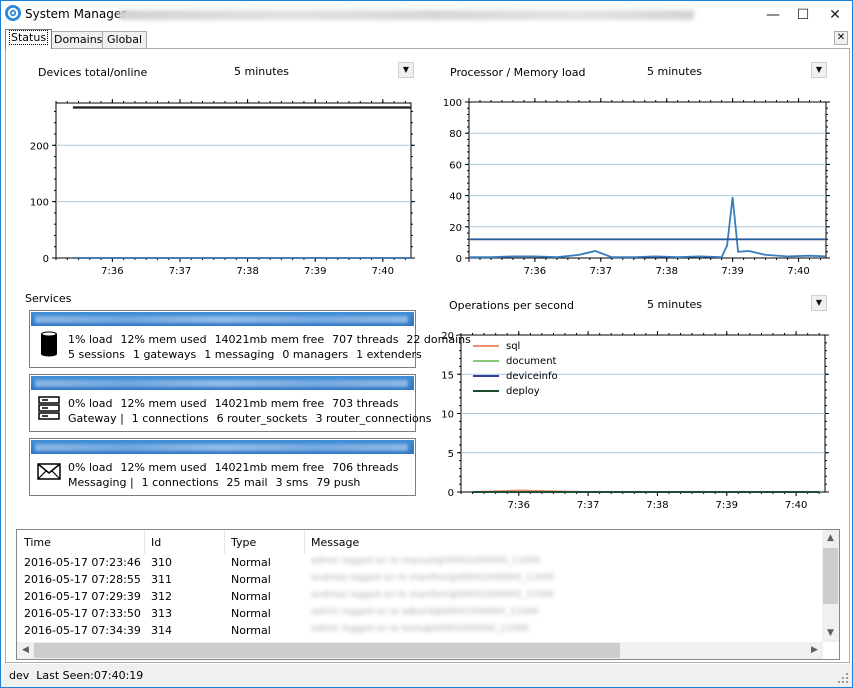 Image resolution: width=853 pixels, height=688 pixels. I want to click on tab-strip: Status Domains Global ✕, so click(427, 39).